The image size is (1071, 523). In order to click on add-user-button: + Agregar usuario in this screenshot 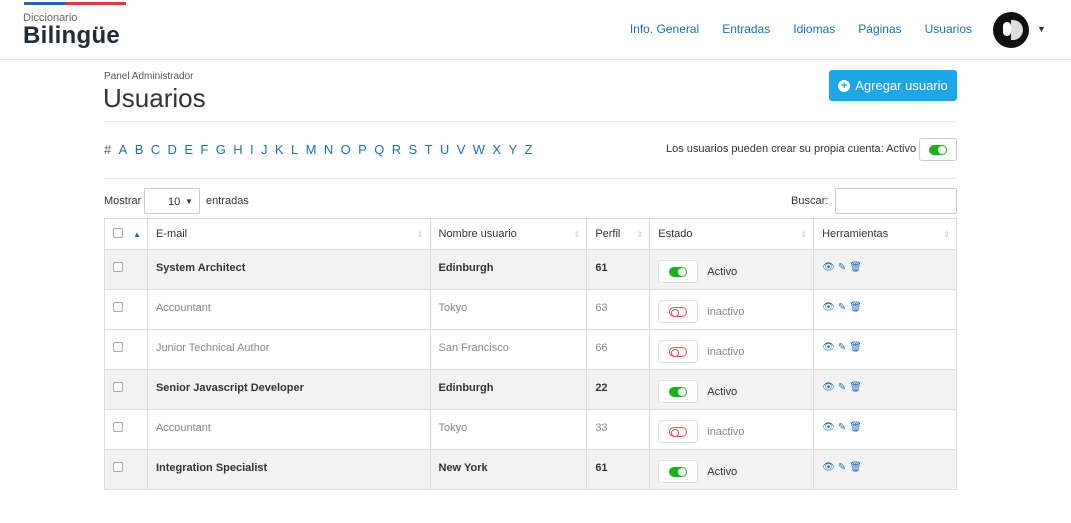, I will do `click(893, 85)`.